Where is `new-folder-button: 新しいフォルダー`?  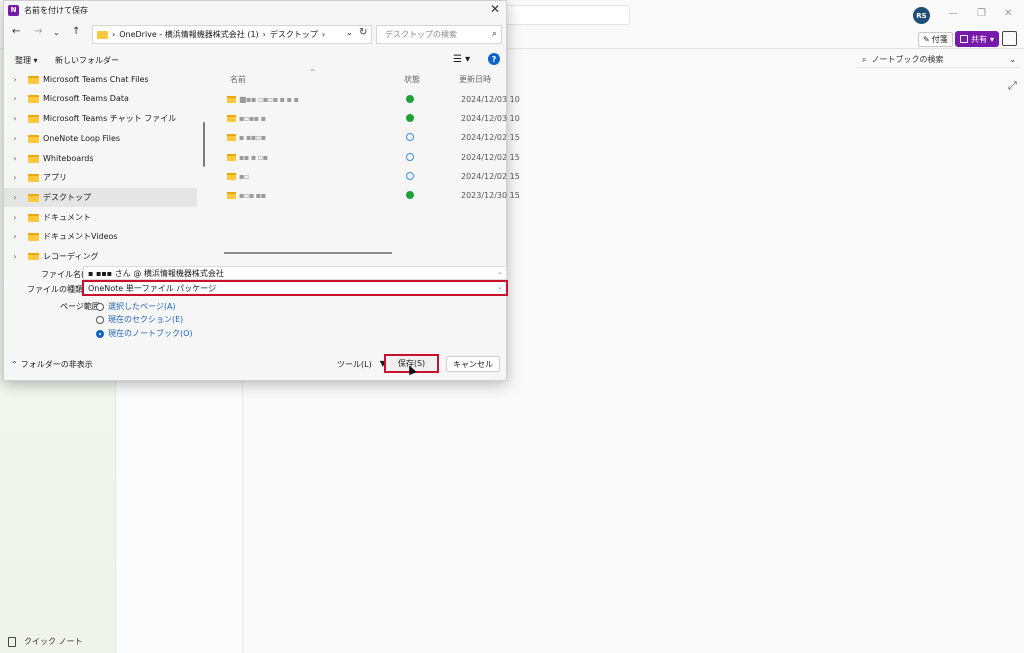
new-folder-button: 新しいフォルダー is located at coordinates (87, 60).